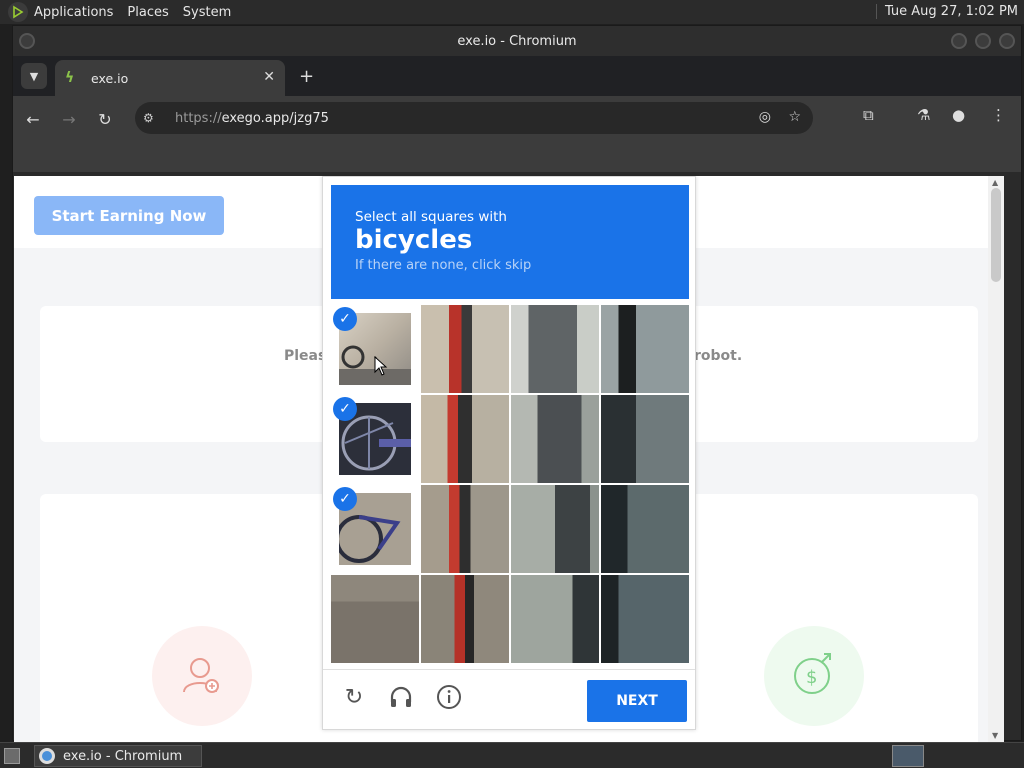 The image size is (1024, 768). What do you see at coordinates (27, 41) in the screenshot?
I see `window-menu-icon` at bounding box center [27, 41].